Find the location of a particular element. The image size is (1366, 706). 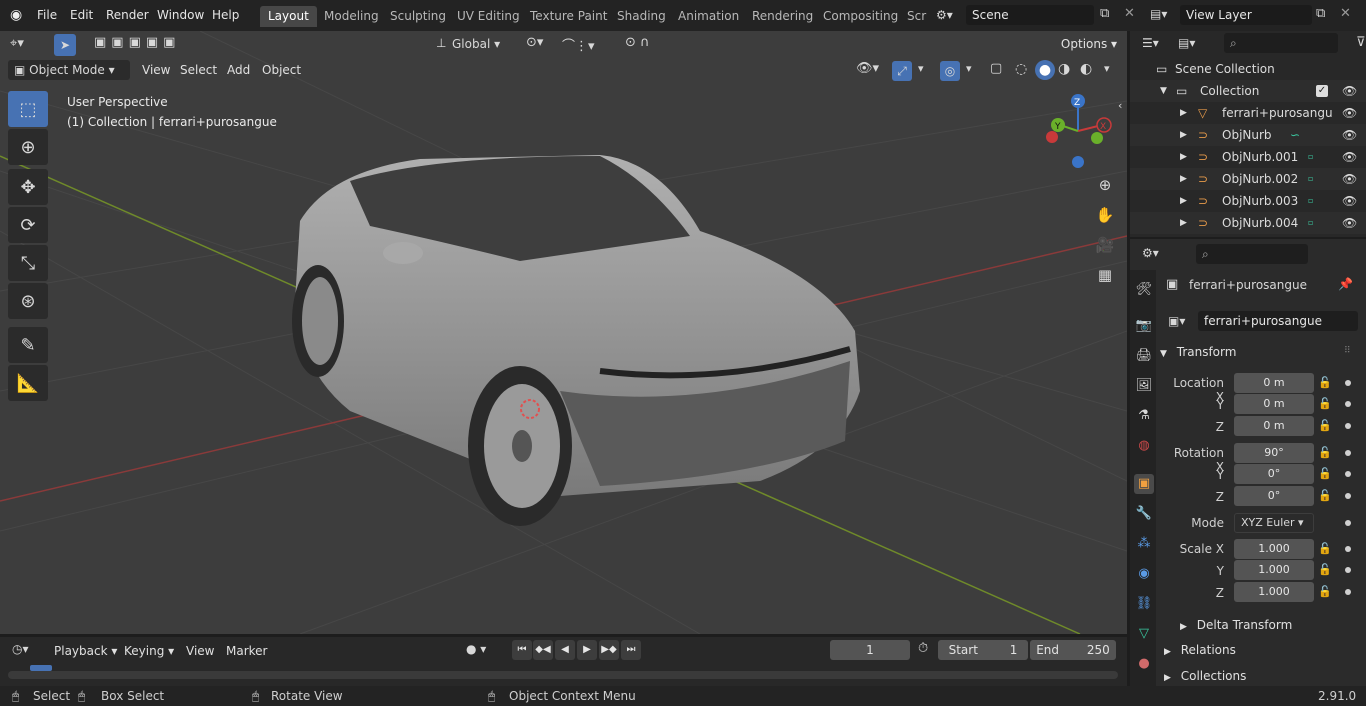

jump-end-icon: ⏭ is located at coordinates (631, 650).